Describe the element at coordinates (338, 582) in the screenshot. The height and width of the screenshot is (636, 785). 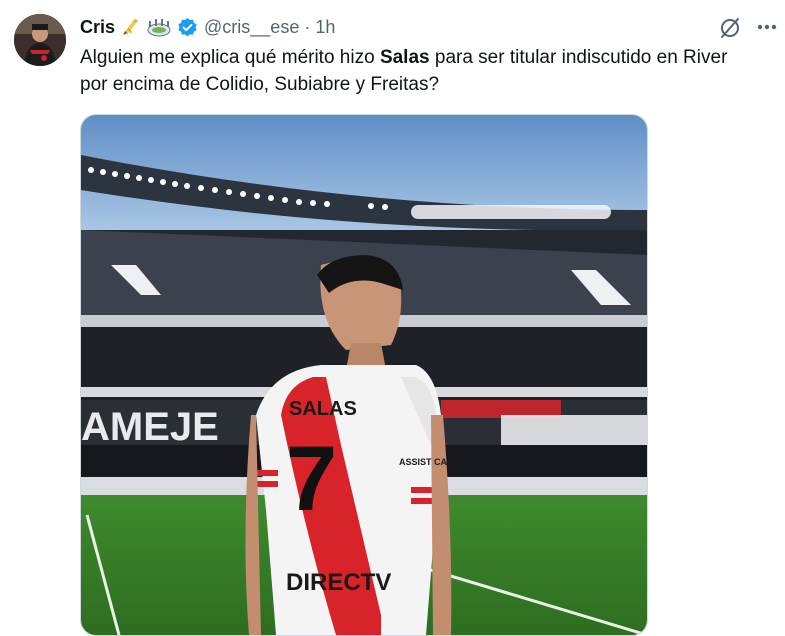
I see `jersey-sponsor: DIRECTV` at that location.